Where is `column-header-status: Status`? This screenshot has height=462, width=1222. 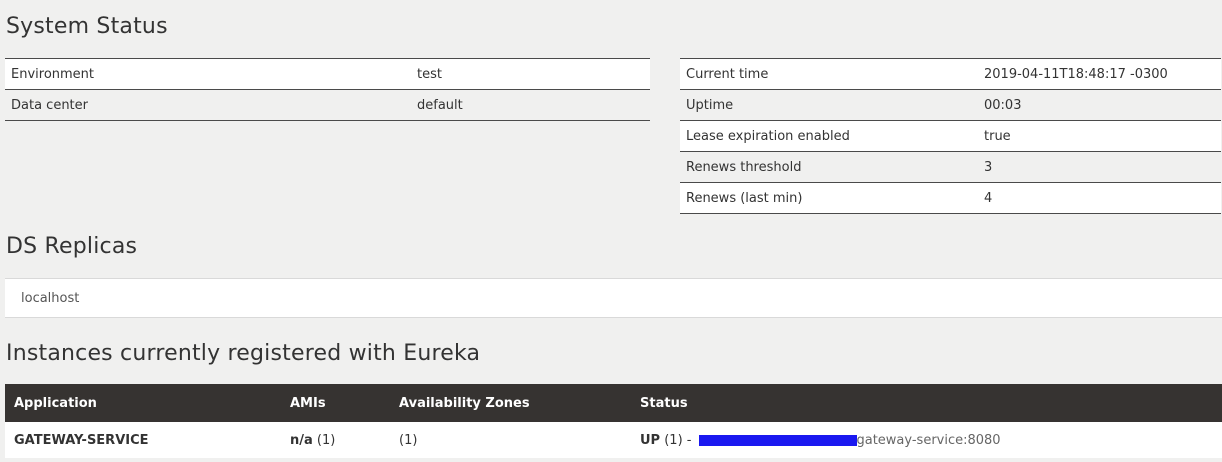
column-header-status: Status is located at coordinates (926, 403).